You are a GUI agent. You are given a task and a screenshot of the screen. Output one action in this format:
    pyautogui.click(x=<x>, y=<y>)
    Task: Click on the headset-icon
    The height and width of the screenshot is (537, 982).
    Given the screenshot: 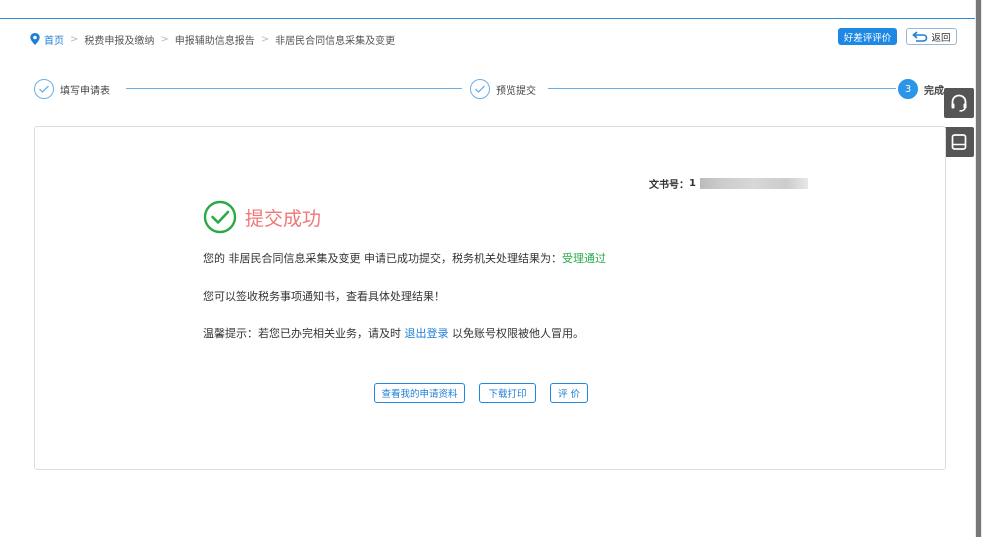 What is the action you would take?
    pyautogui.click(x=959, y=103)
    